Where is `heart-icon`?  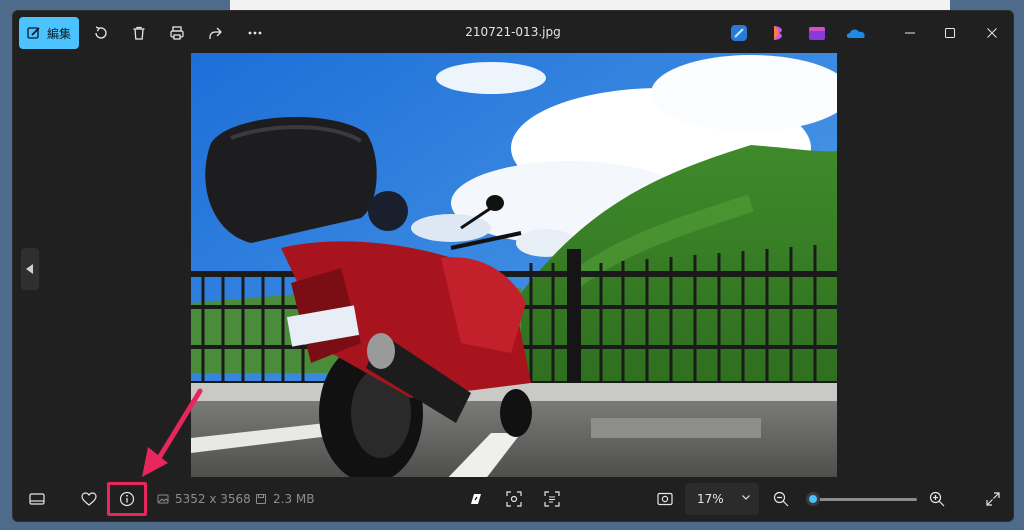
heart-icon is located at coordinates (89, 499).